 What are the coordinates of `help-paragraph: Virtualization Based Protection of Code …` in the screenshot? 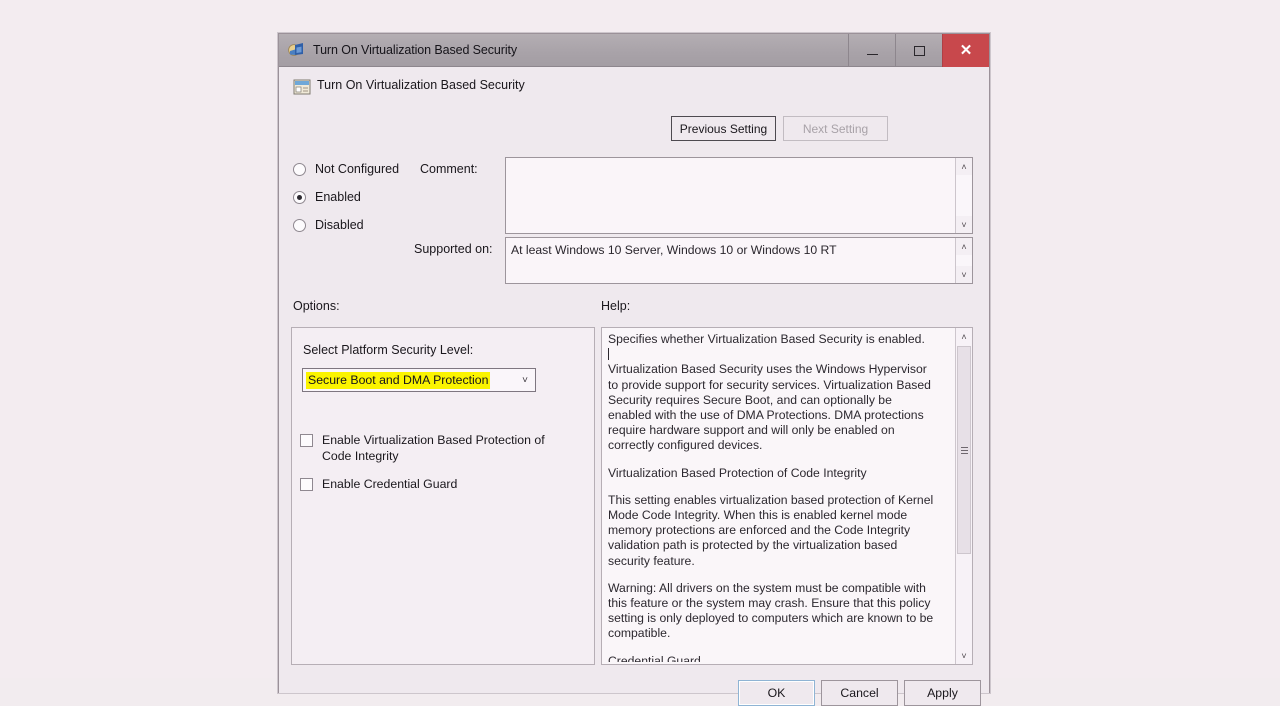 It's located at (773, 473).